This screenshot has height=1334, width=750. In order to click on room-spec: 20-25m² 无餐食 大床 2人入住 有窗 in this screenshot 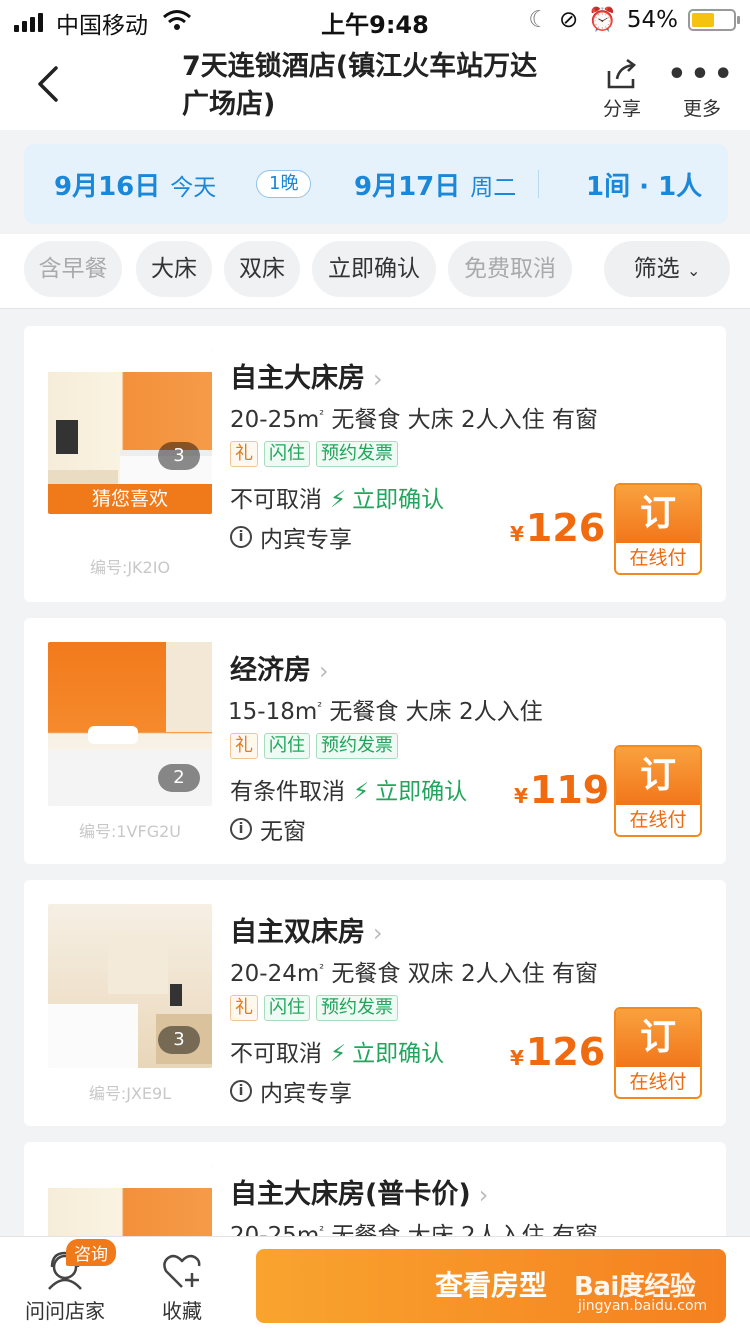, I will do `click(414, 420)`.